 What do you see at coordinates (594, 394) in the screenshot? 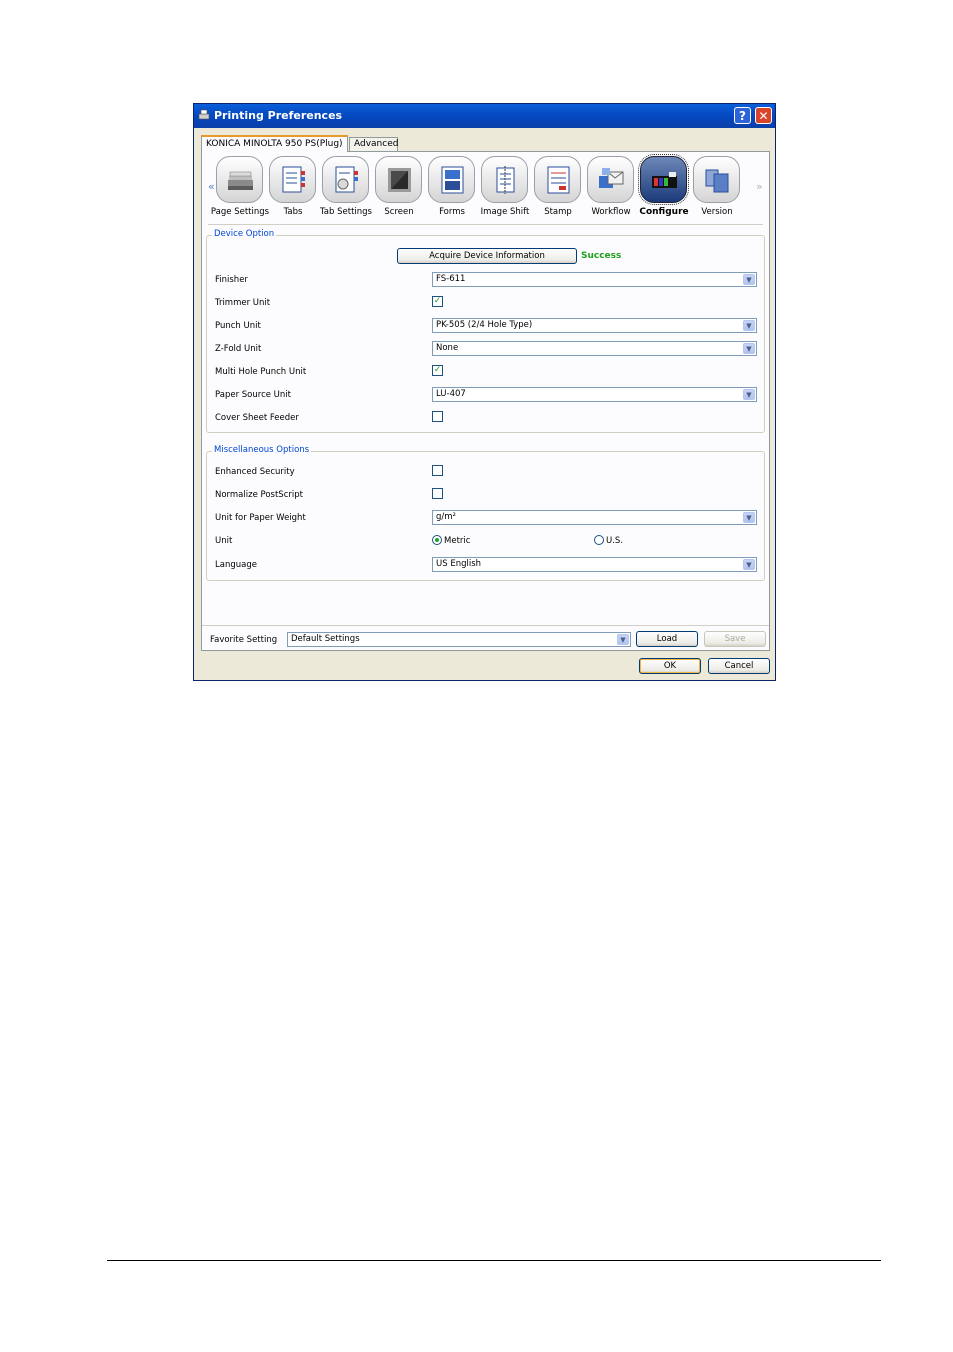
I see `paper-source-select: LU-407 ▼` at bounding box center [594, 394].